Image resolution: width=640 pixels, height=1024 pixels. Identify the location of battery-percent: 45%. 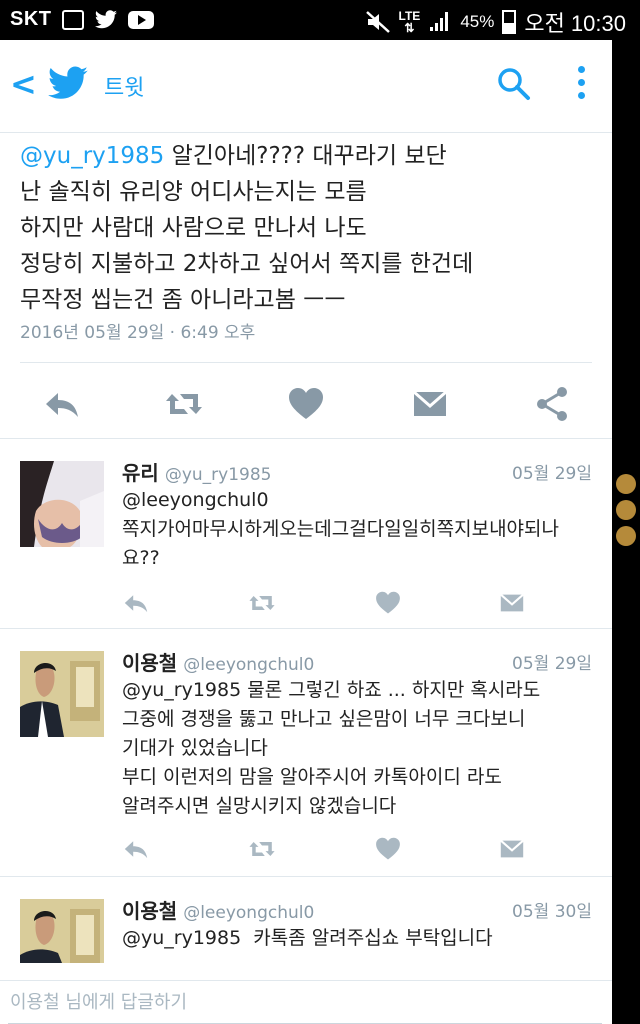
(477, 21).